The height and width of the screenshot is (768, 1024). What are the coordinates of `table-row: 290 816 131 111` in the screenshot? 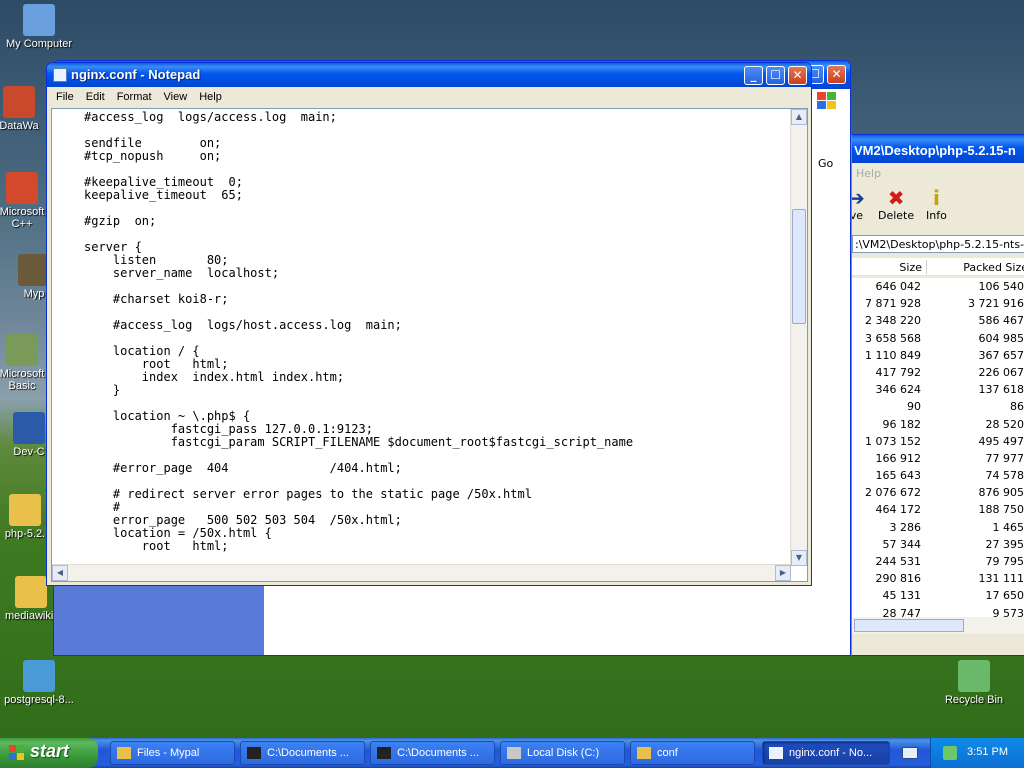 It's located at (938, 578).